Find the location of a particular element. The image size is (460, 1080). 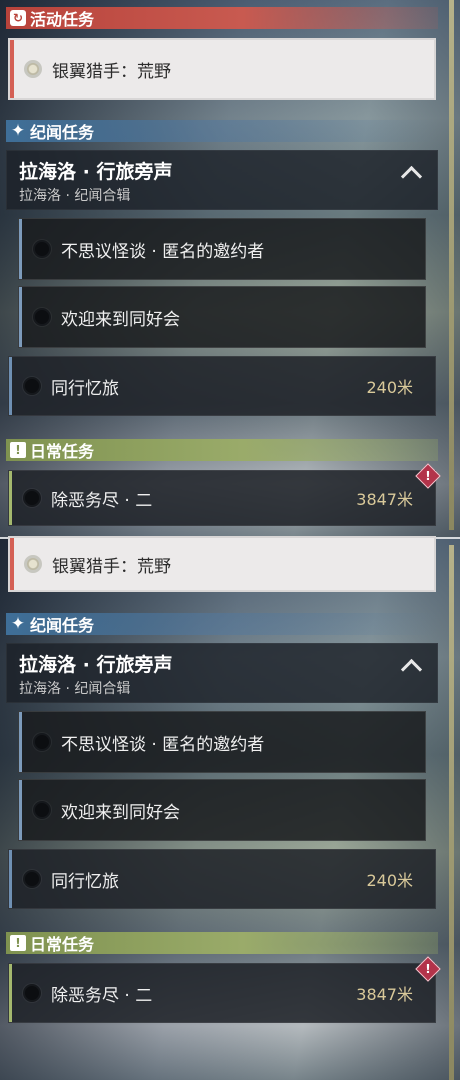

refresh-icon: ↻ is located at coordinates (18, 18).